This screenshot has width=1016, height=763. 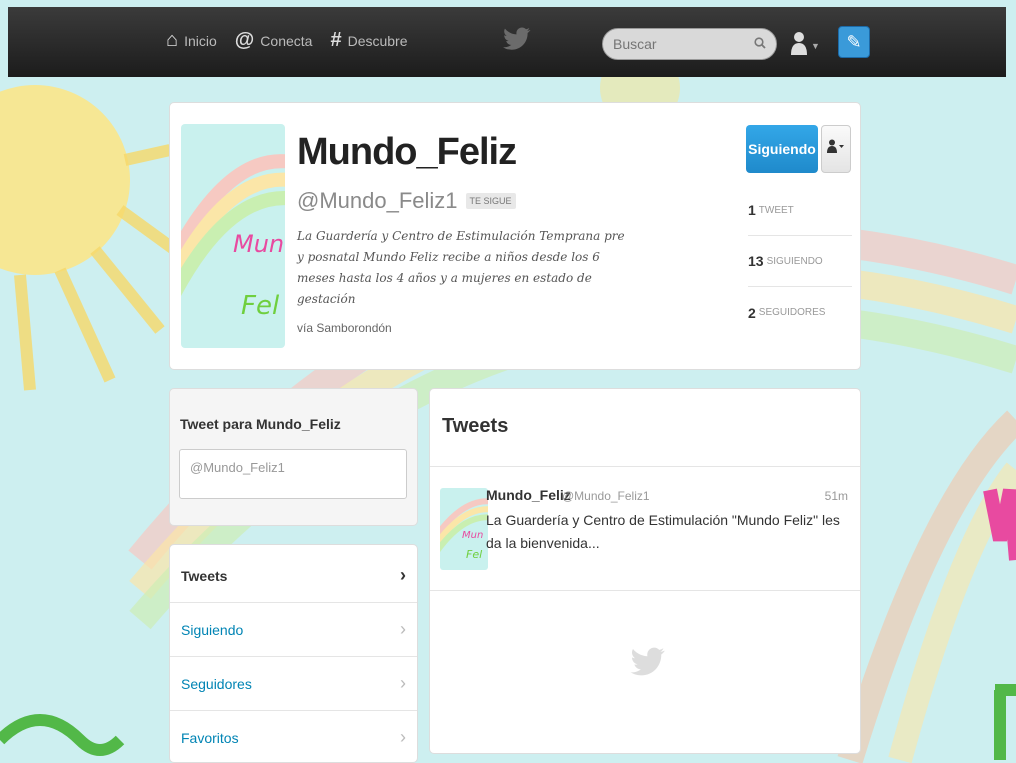 What do you see at coordinates (200, 40) in the screenshot?
I see `nav-home-label: Inicio` at bounding box center [200, 40].